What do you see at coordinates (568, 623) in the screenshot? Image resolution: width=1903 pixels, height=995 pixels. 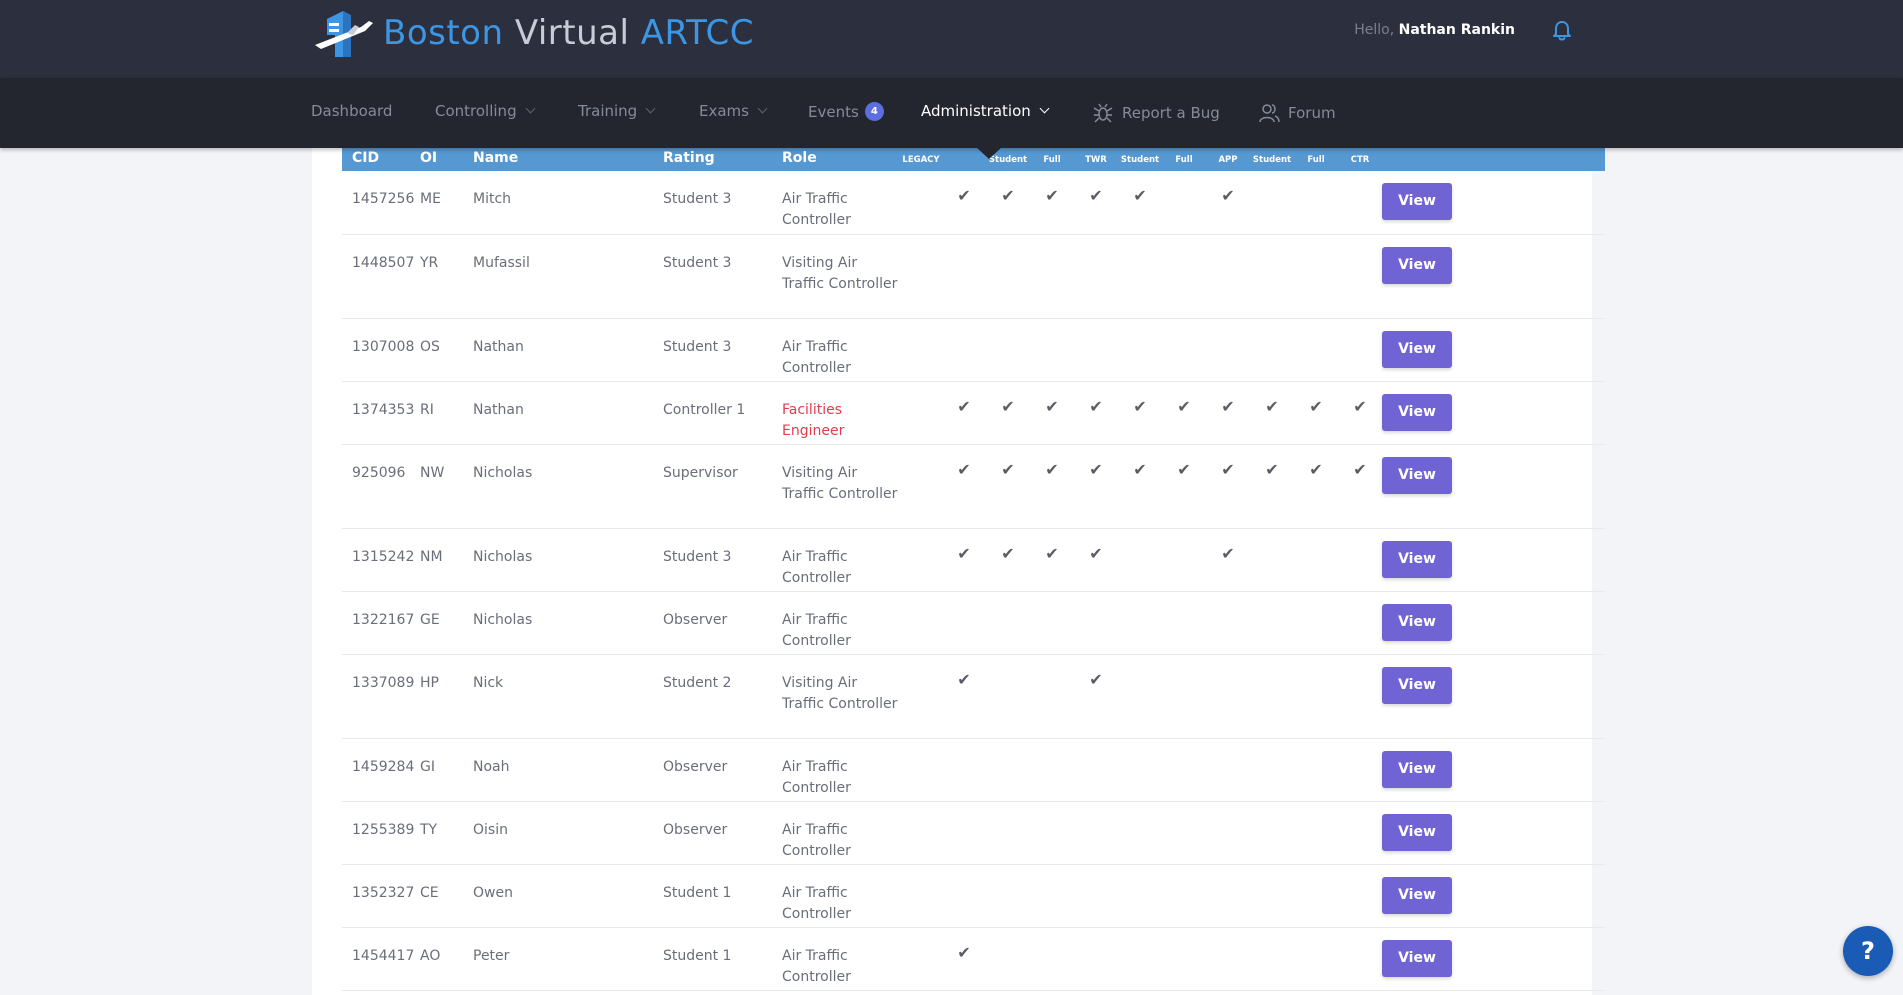 I see `cell-name: Nicholas` at bounding box center [568, 623].